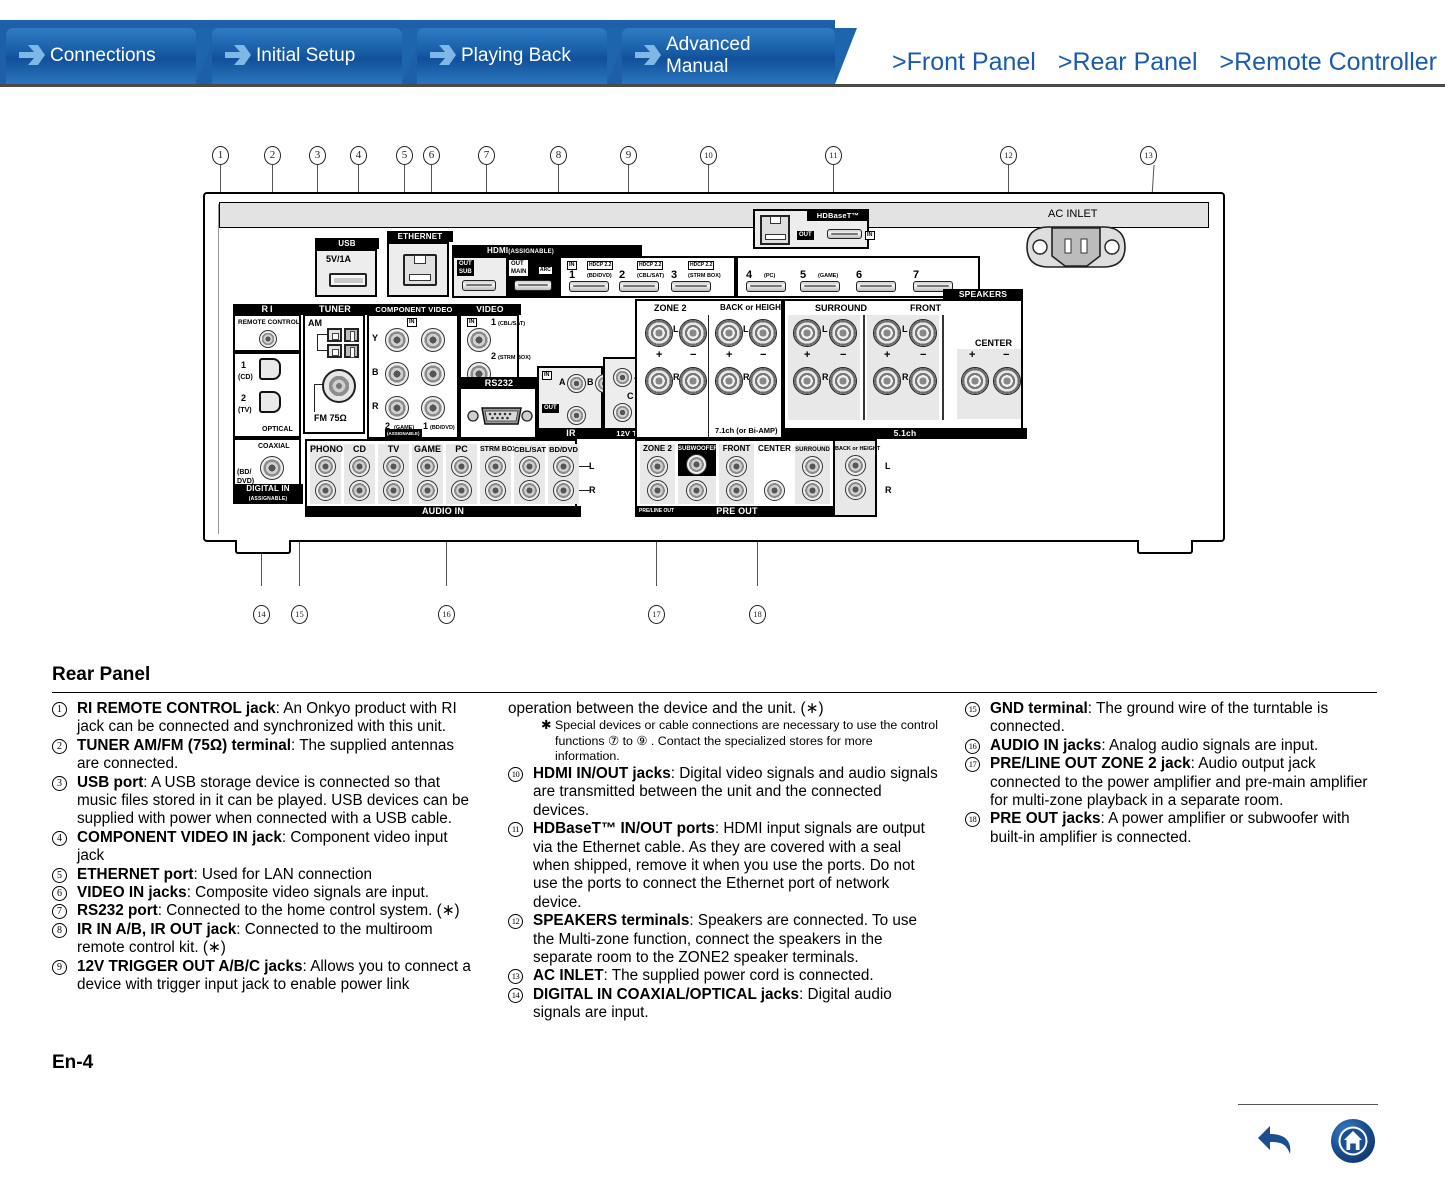  I want to click on back-height-L-minus, so click(763, 333).